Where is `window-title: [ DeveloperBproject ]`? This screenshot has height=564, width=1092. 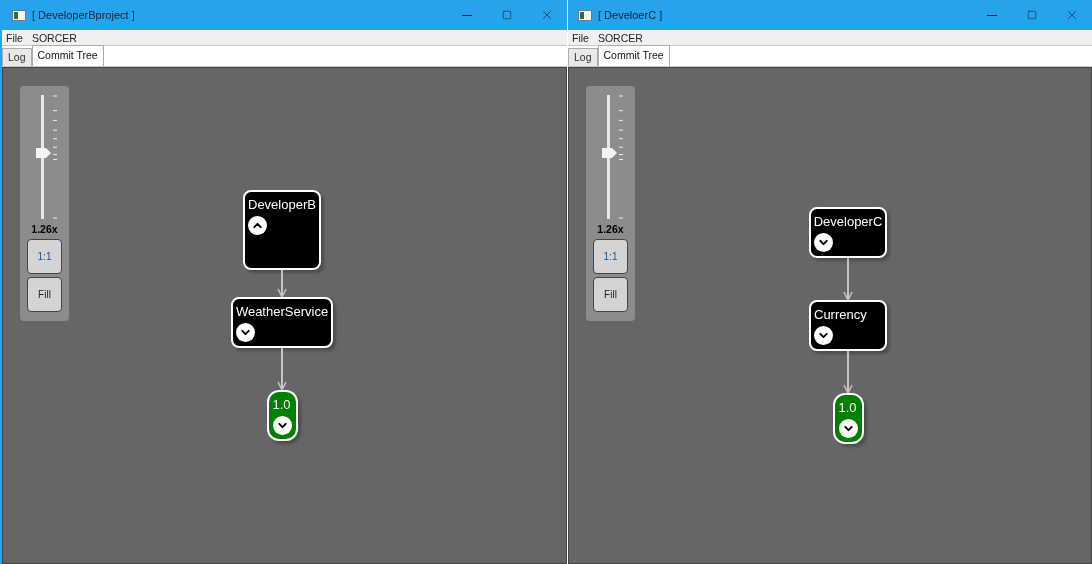 window-title: [ DeveloperBproject ] is located at coordinates (83, 15).